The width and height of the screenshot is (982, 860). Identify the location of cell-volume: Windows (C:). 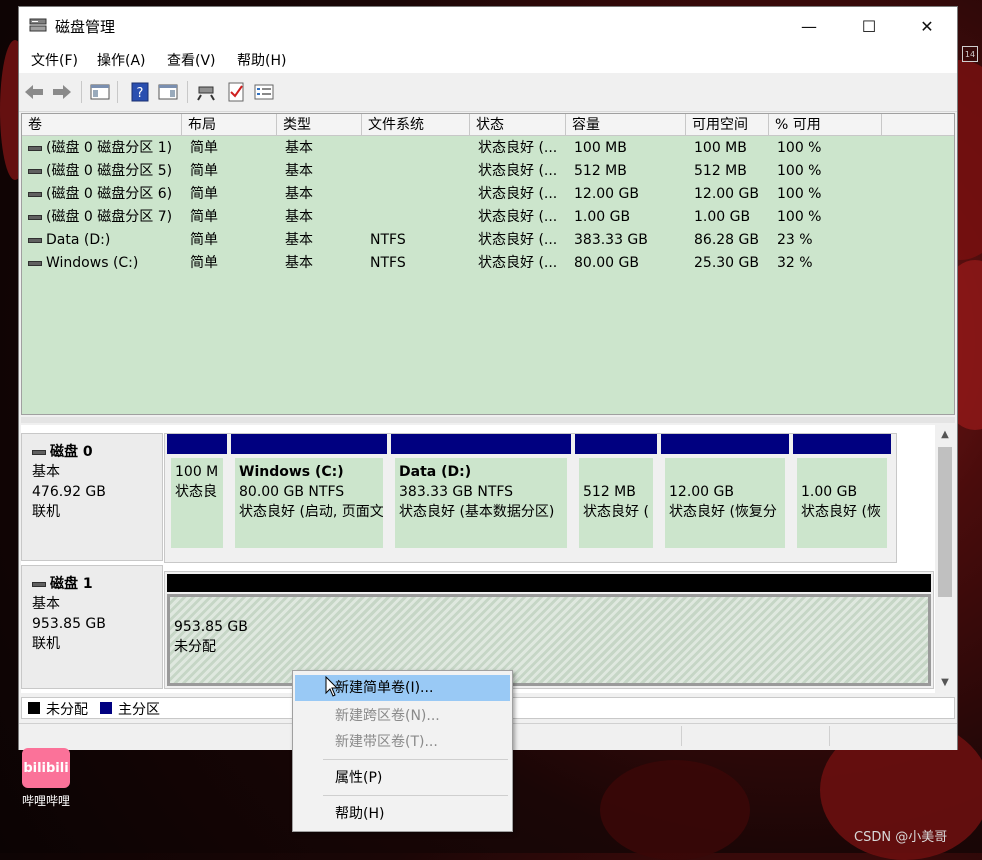
(104, 263).